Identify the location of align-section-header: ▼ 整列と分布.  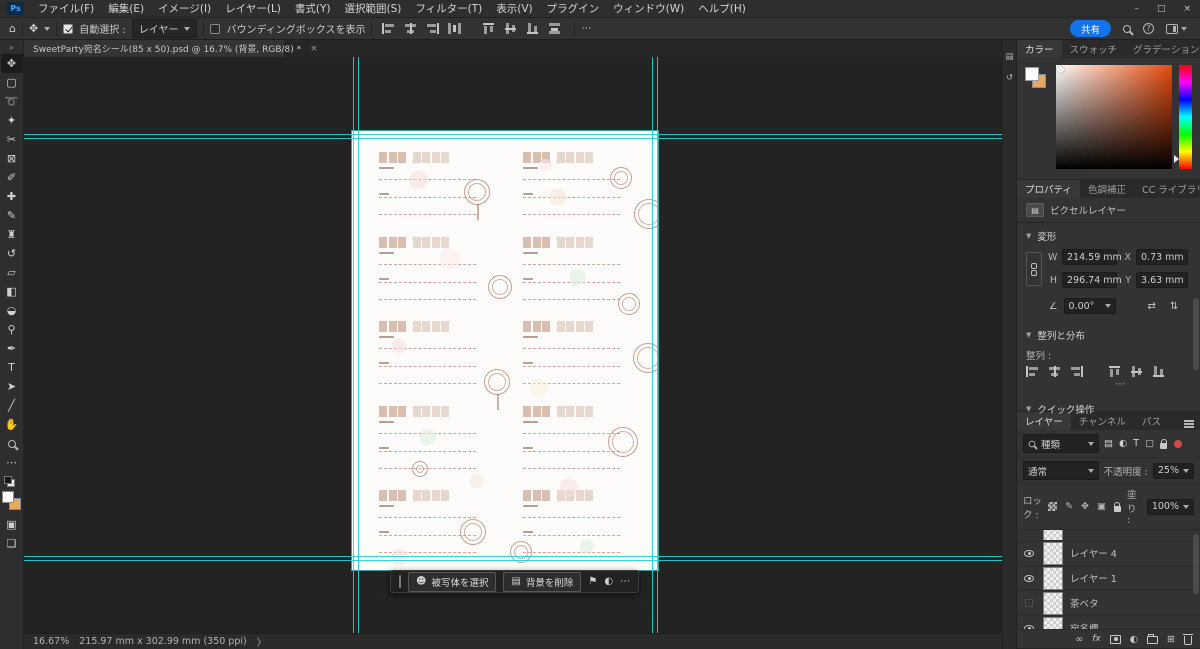
(1108, 335).